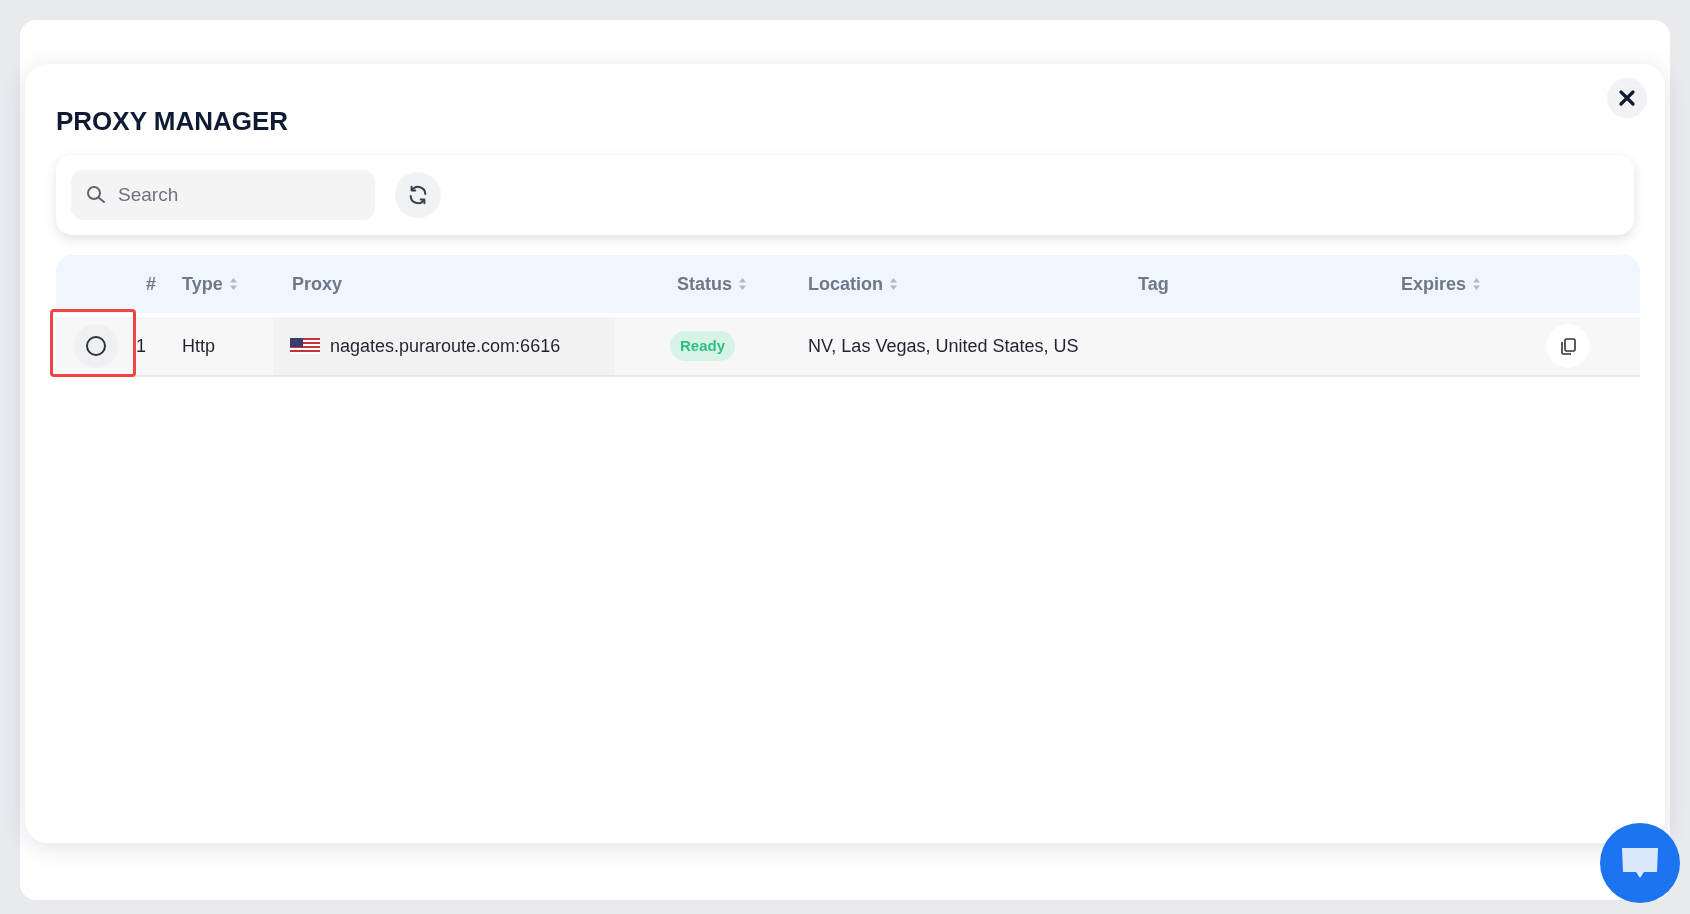 This screenshot has height=914, width=1690. I want to click on dialog-title: PROXY MANAGER, so click(172, 121).